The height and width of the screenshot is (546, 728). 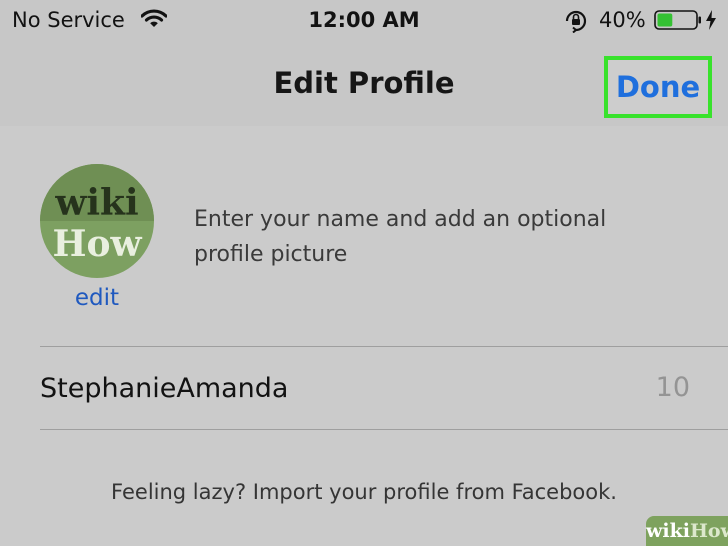 What do you see at coordinates (364, 21) in the screenshot?
I see `status-bar: No Service 12:00 AM 40%` at bounding box center [364, 21].